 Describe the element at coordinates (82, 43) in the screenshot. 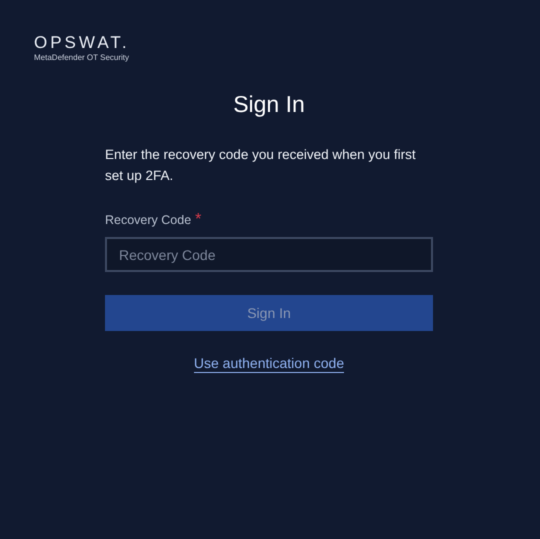

I see `brand-logo: OPSWAT.` at that location.